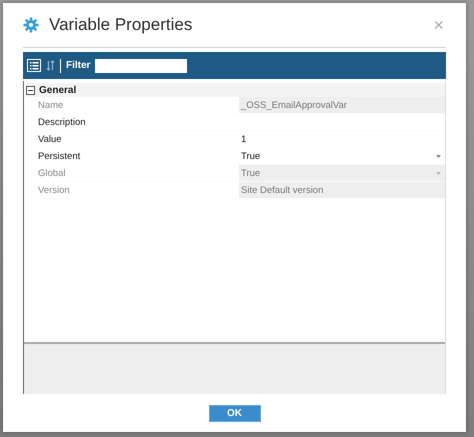 This screenshot has height=437, width=474. Describe the element at coordinates (137, 105) in the screenshot. I see `property-name: Name` at that location.